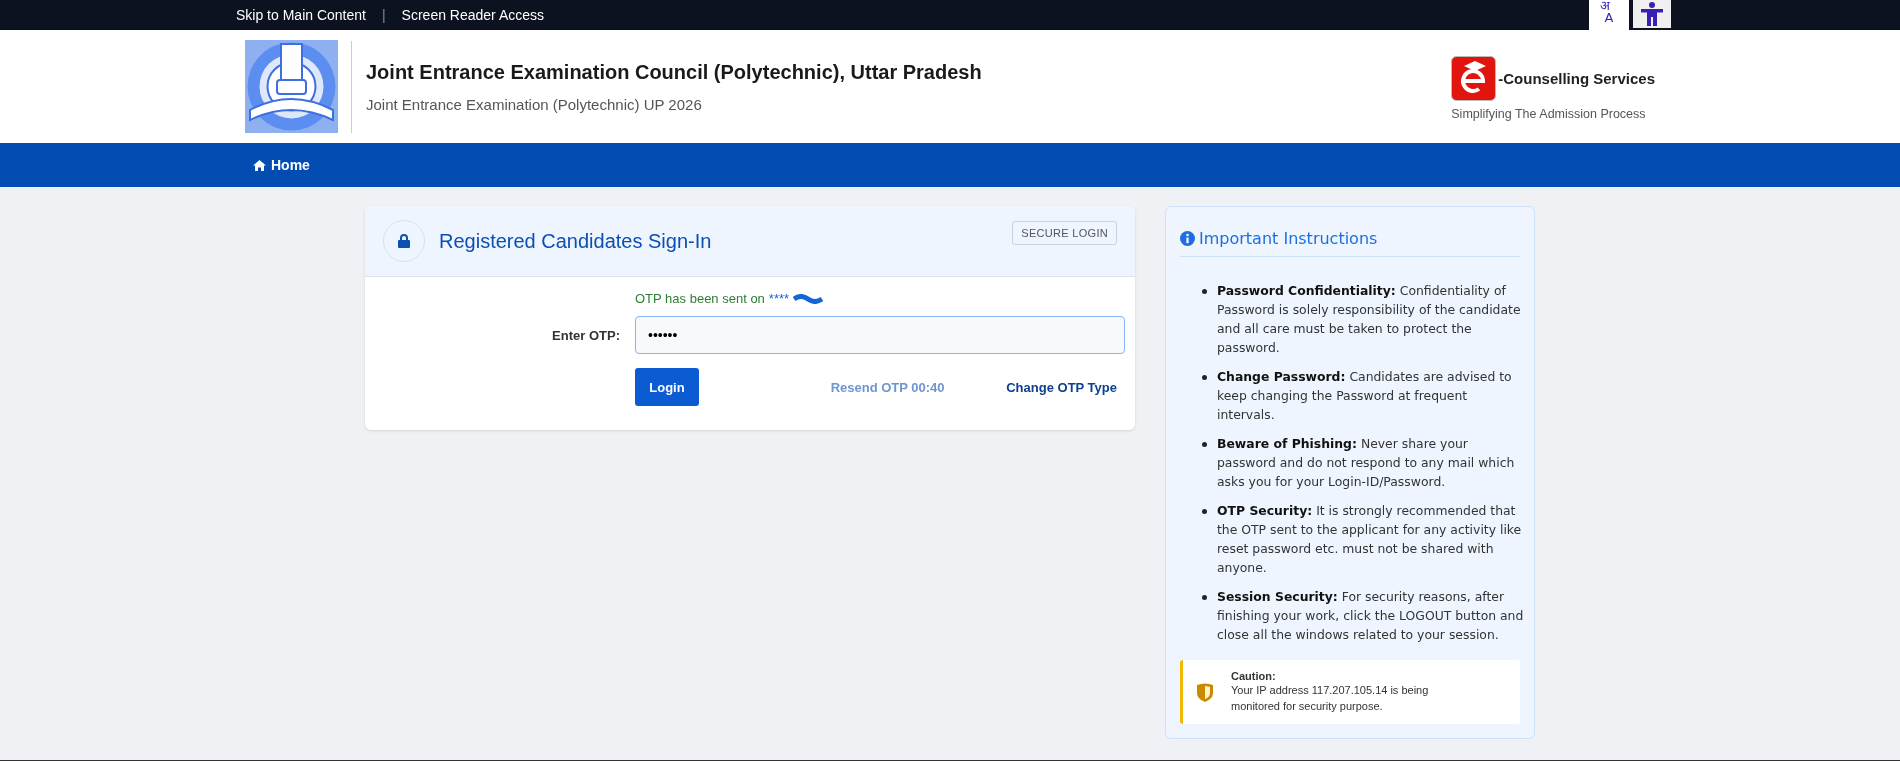 The height and width of the screenshot is (761, 1900). Describe the element at coordinates (1370, 616) in the screenshot. I see `instruction-text: Session Security: For security reasons, after finishing your work, click the LOGOUT button and close all the windows related to your session.` at that location.